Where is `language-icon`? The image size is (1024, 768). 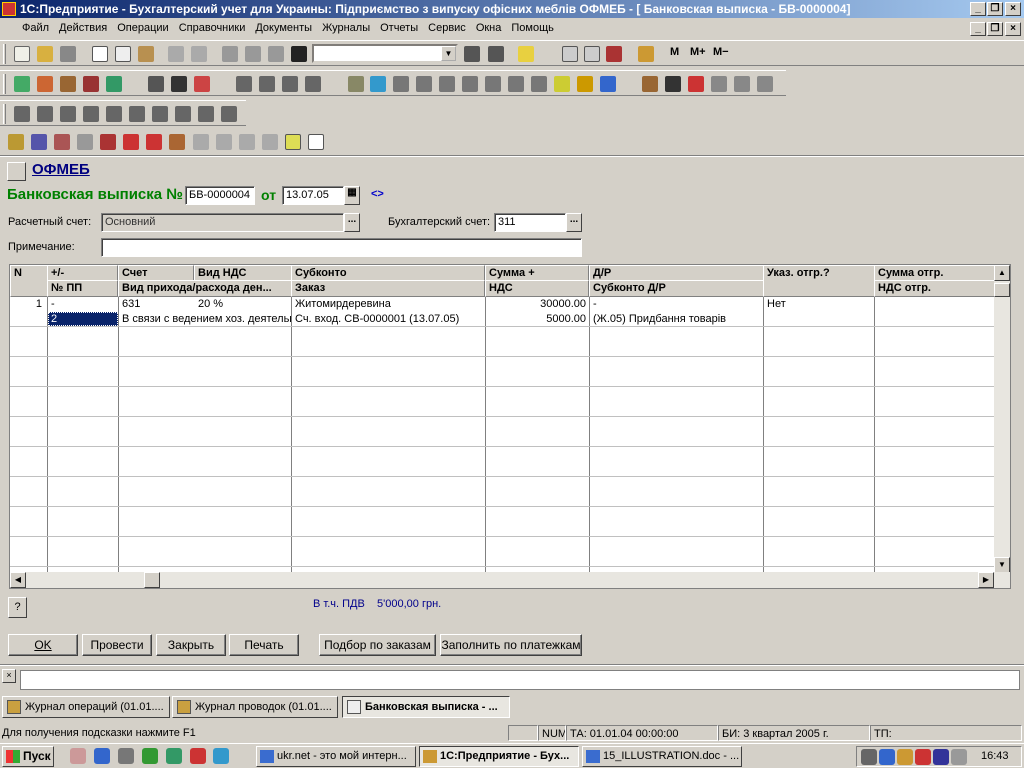 language-icon is located at coordinates (941, 757).